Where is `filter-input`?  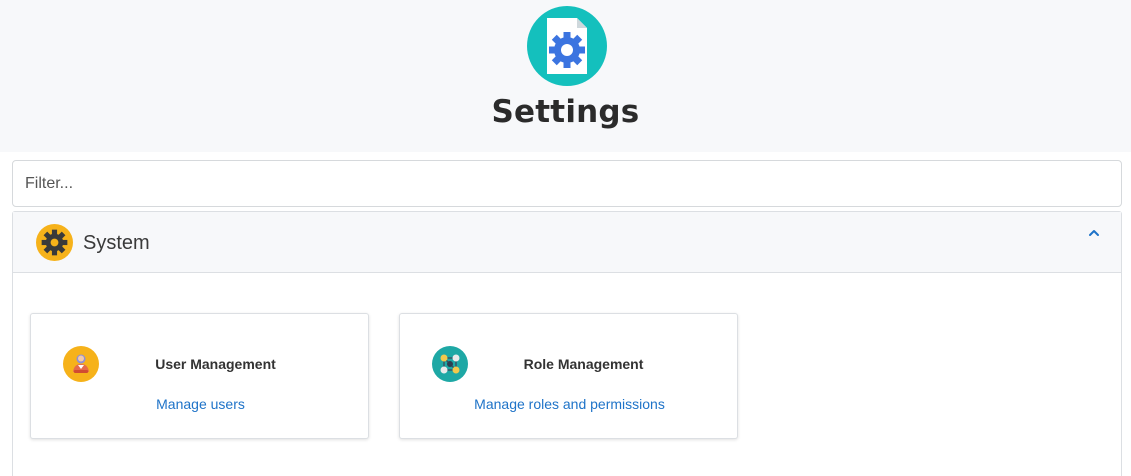 filter-input is located at coordinates (567, 183).